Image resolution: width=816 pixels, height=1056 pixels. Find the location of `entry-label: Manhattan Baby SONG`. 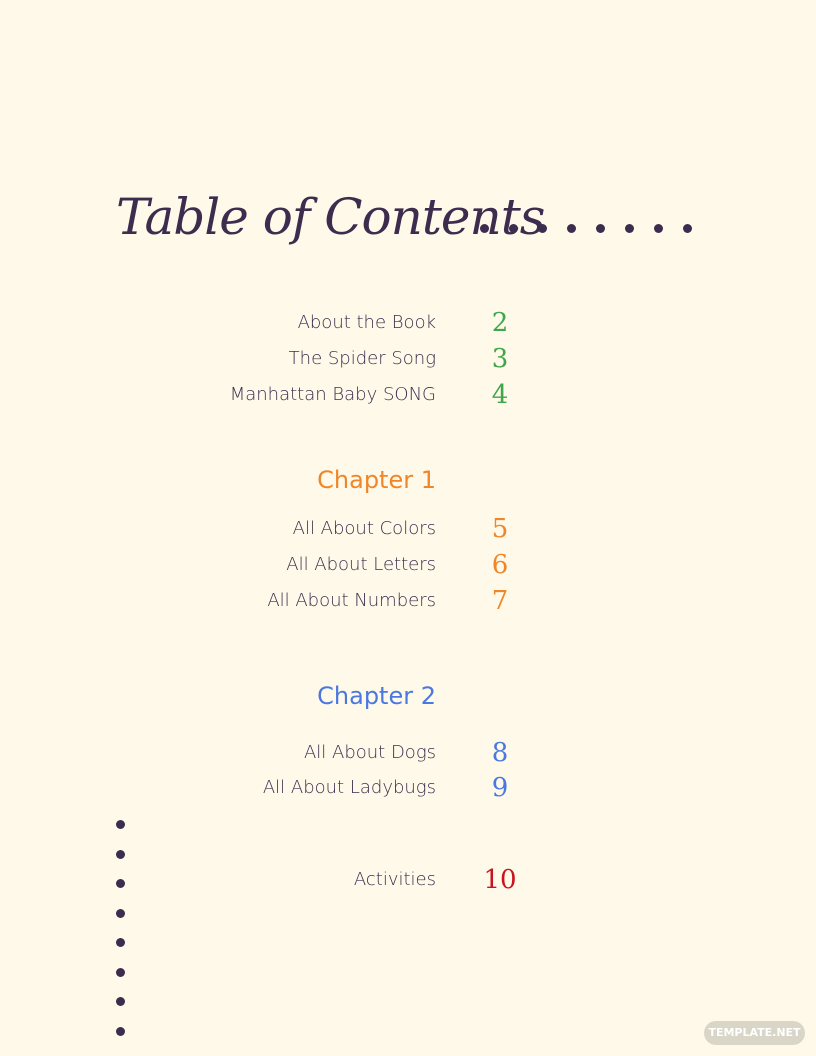

entry-label: Manhattan Baby SONG is located at coordinates (332, 394).